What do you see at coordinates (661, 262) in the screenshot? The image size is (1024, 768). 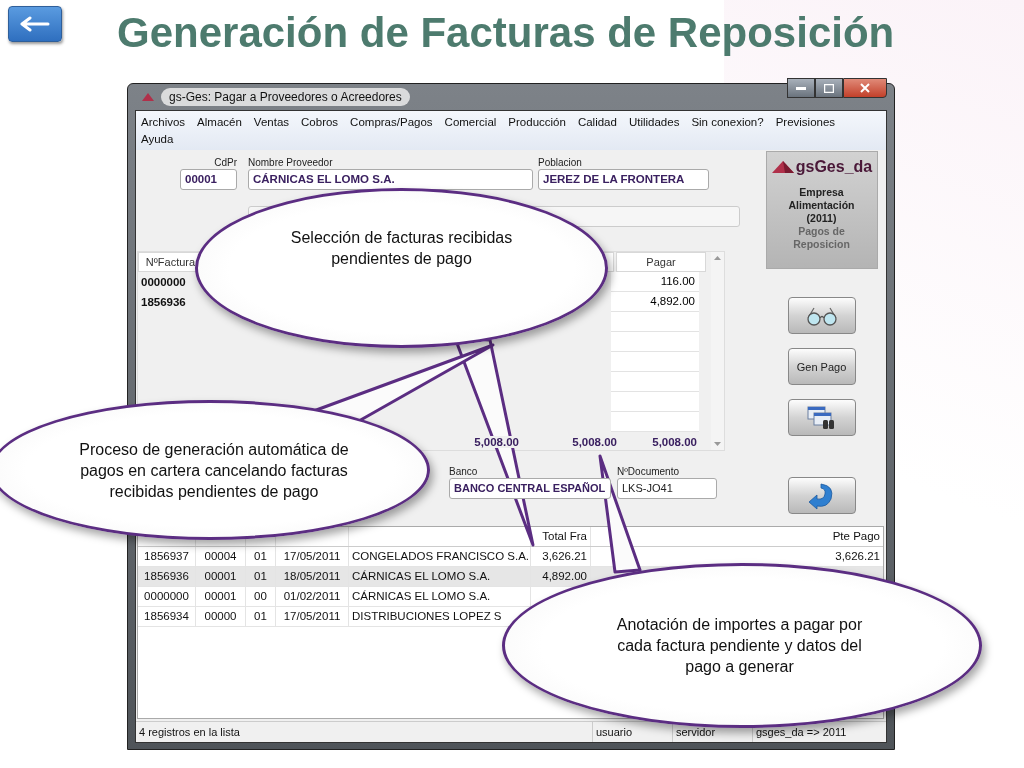 I see `column-header: Pagar` at bounding box center [661, 262].